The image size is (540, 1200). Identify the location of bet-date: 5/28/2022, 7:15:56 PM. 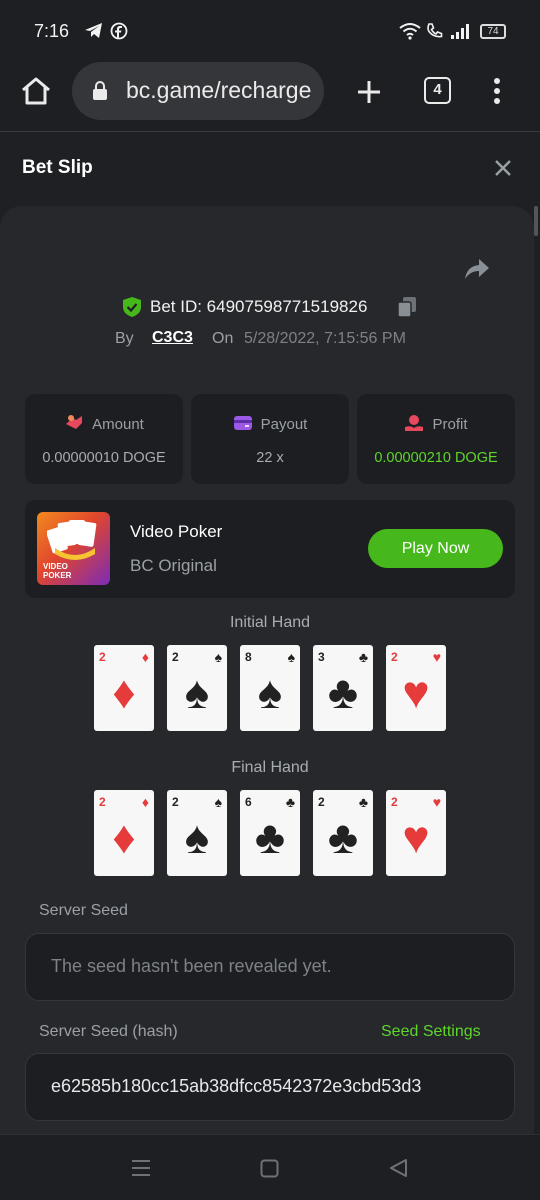
(325, 338).